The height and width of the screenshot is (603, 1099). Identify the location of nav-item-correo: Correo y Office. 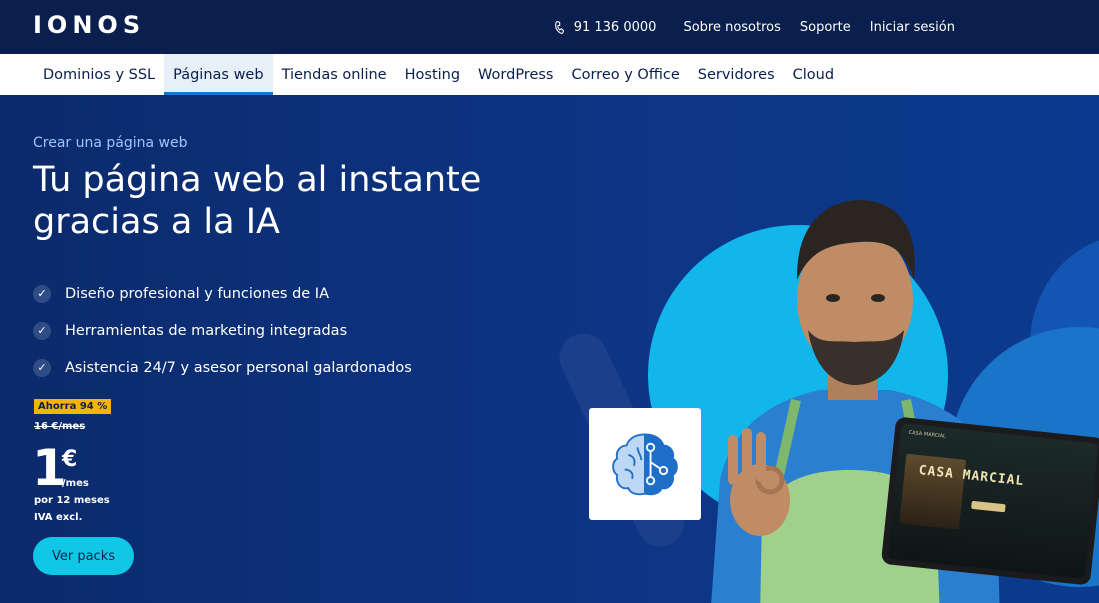
(625, 74).